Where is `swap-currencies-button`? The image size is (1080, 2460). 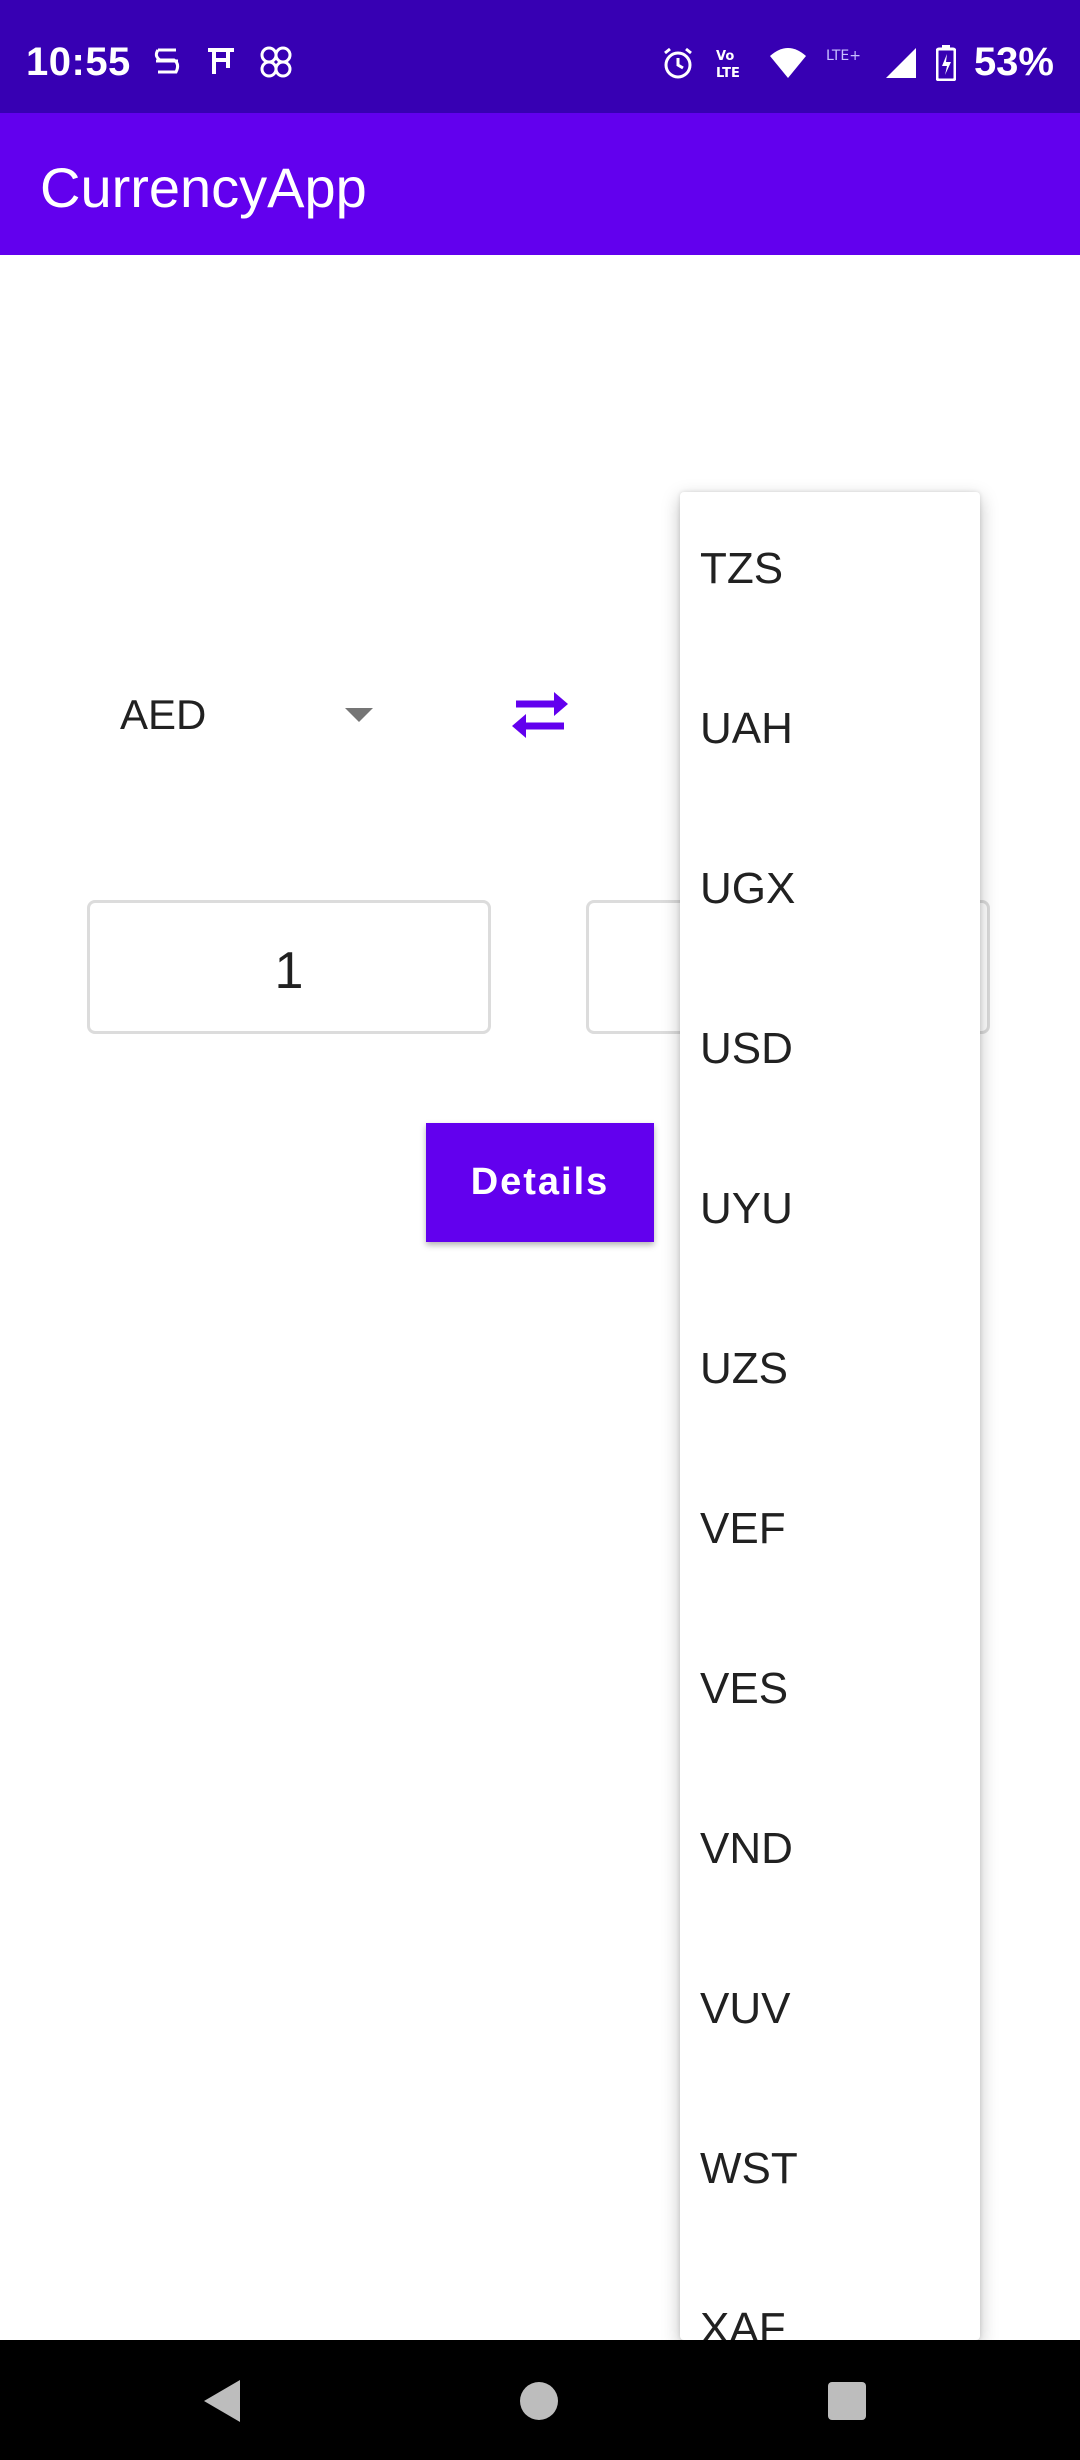
swap-currencies-button is located at coordinates (540, 715).